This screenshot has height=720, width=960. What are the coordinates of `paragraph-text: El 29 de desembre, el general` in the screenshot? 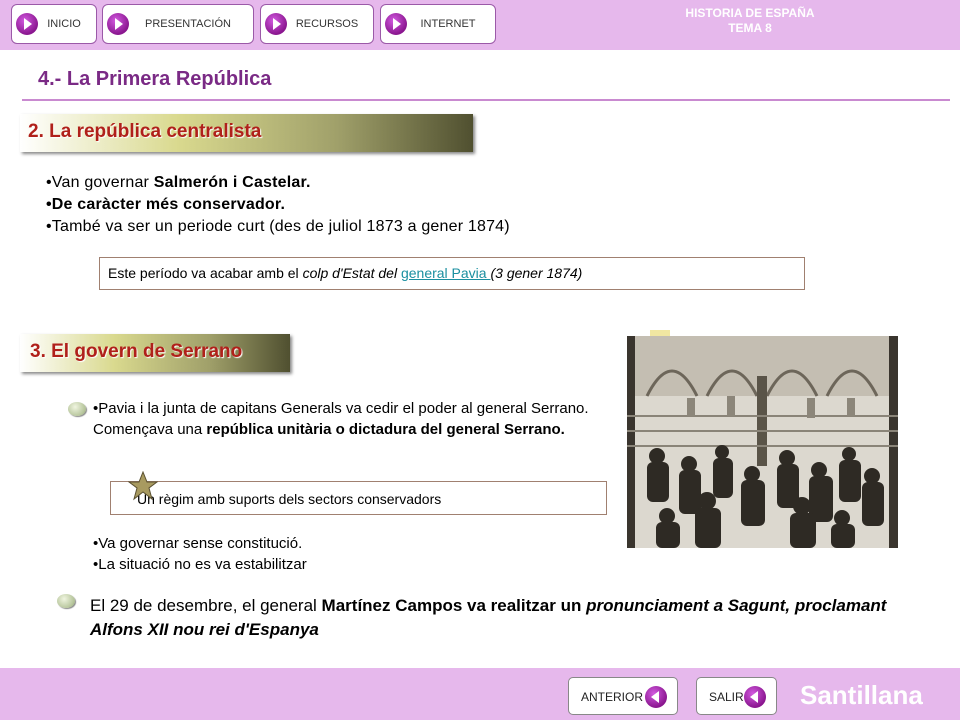 It's located at (206, 605).